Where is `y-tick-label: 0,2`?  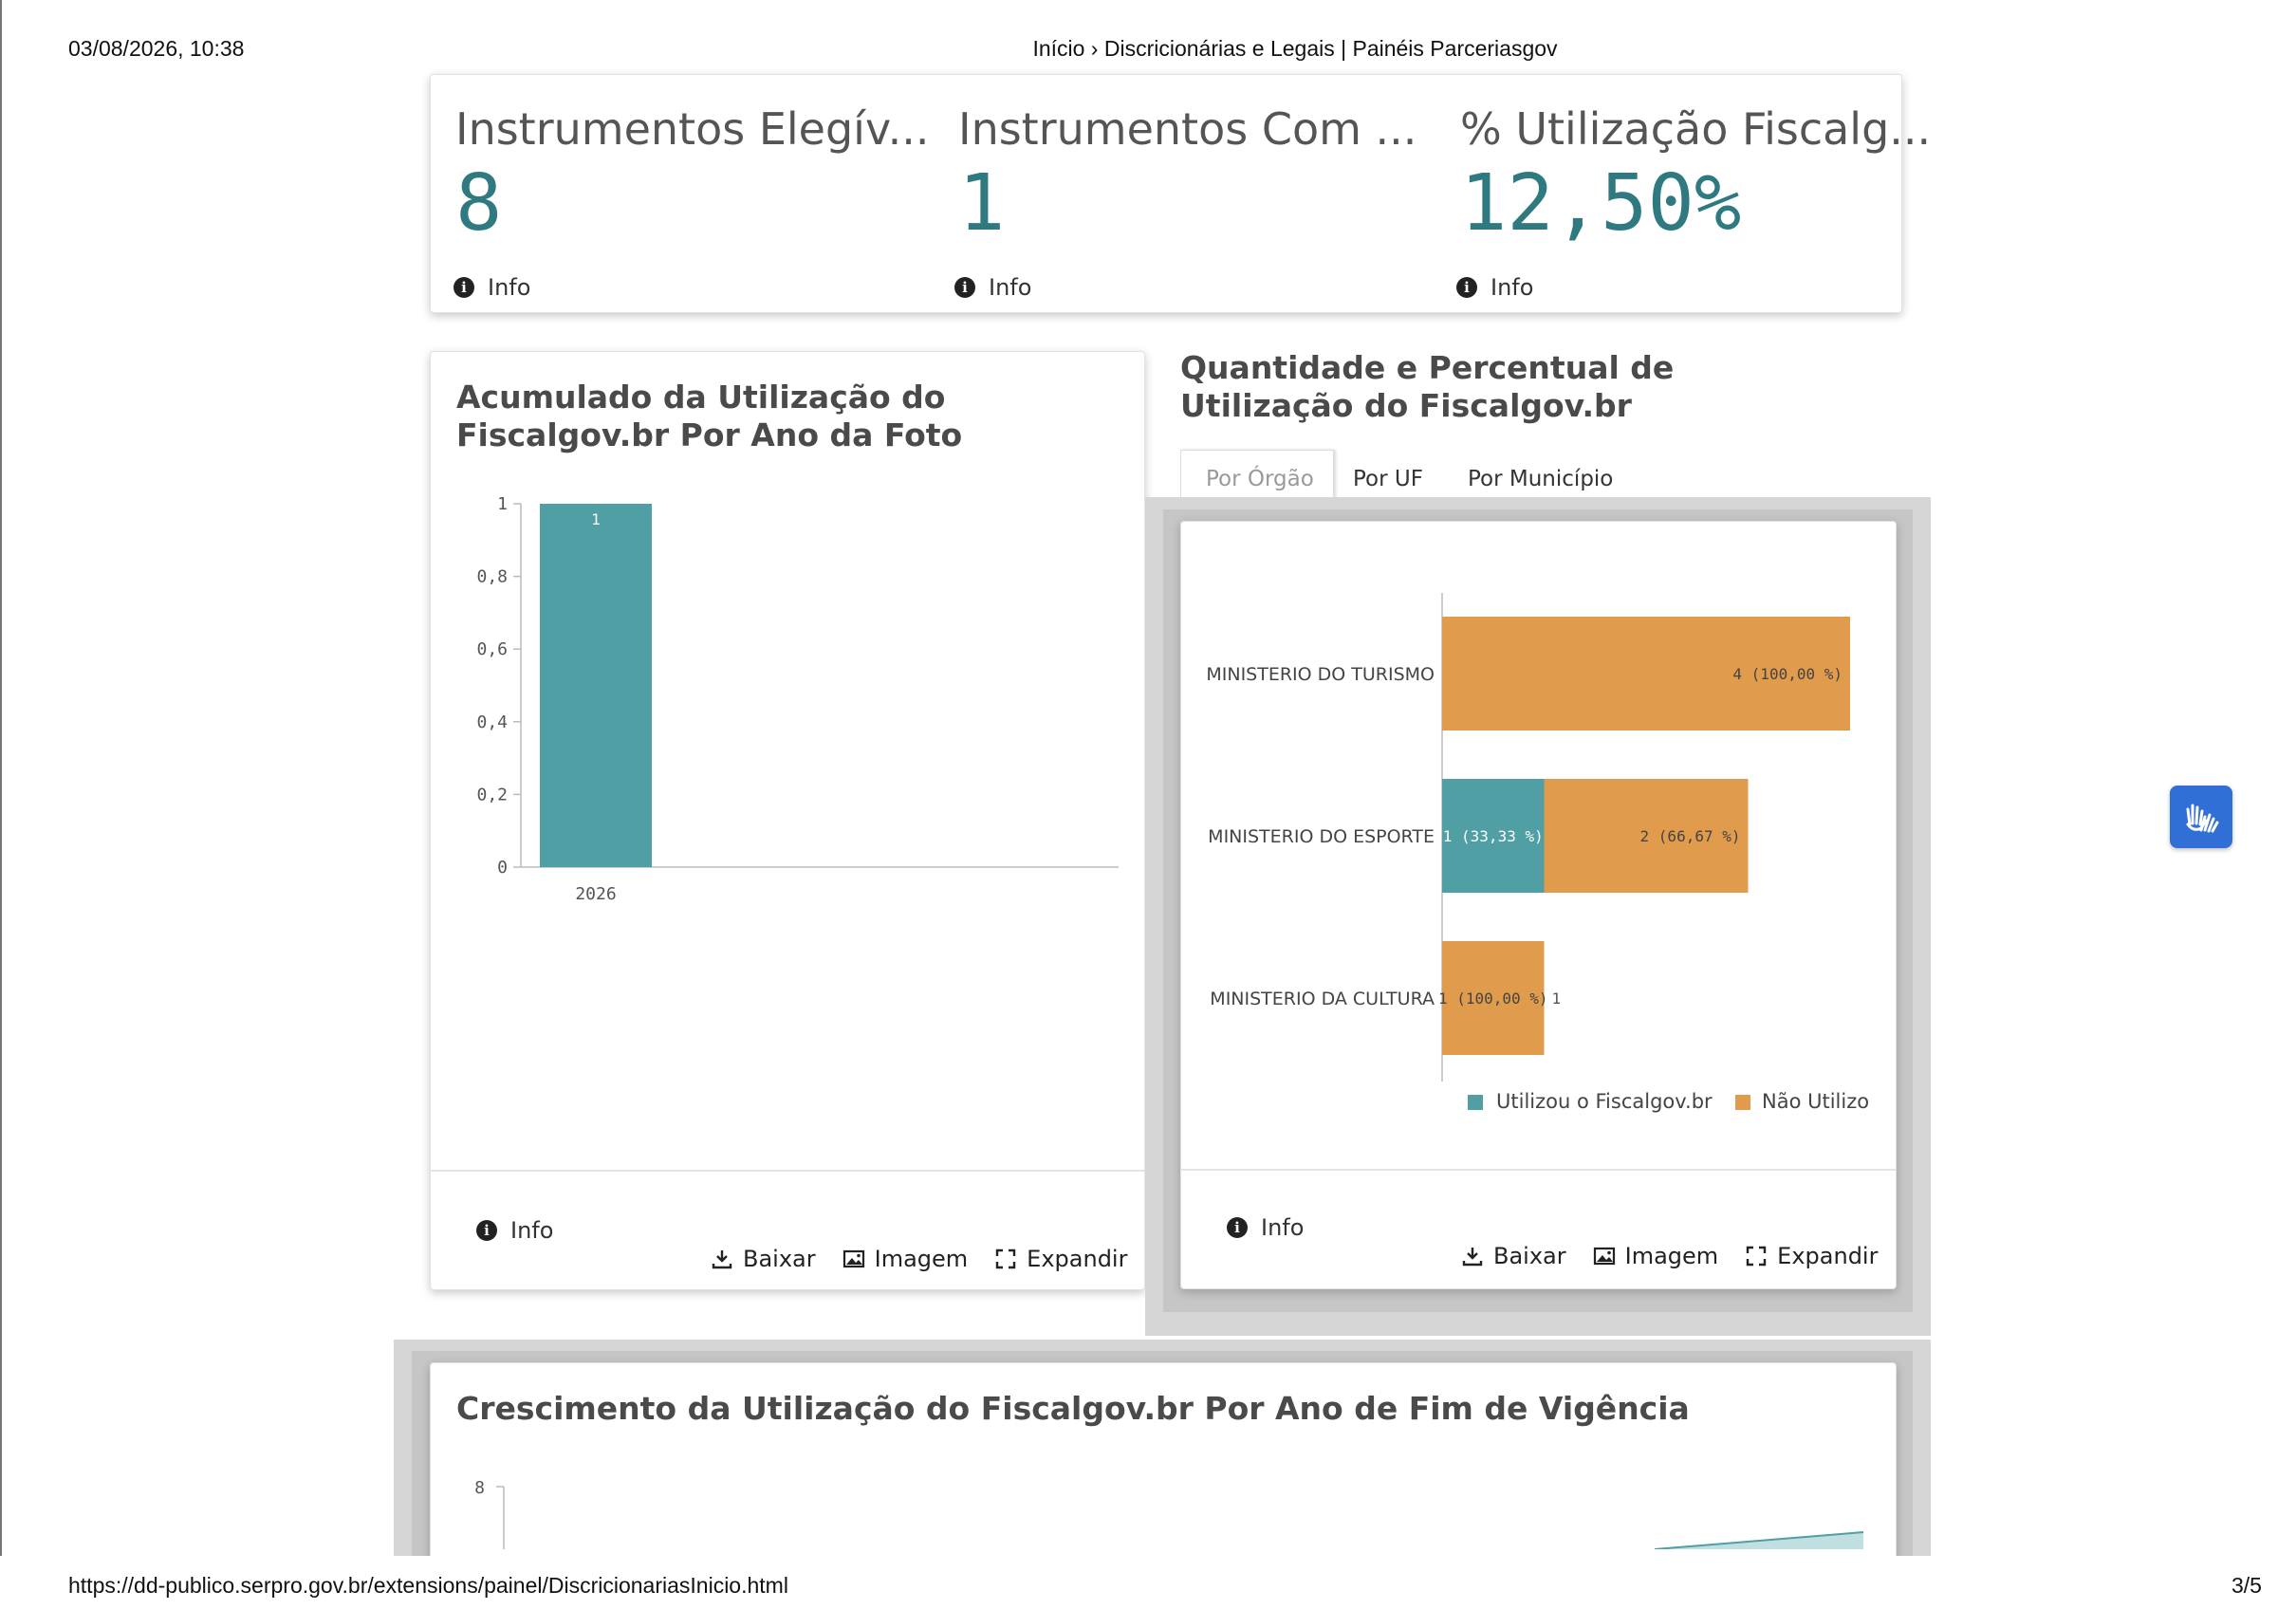 y-tick-label: 0,2 is located at coordinates (492, 795).